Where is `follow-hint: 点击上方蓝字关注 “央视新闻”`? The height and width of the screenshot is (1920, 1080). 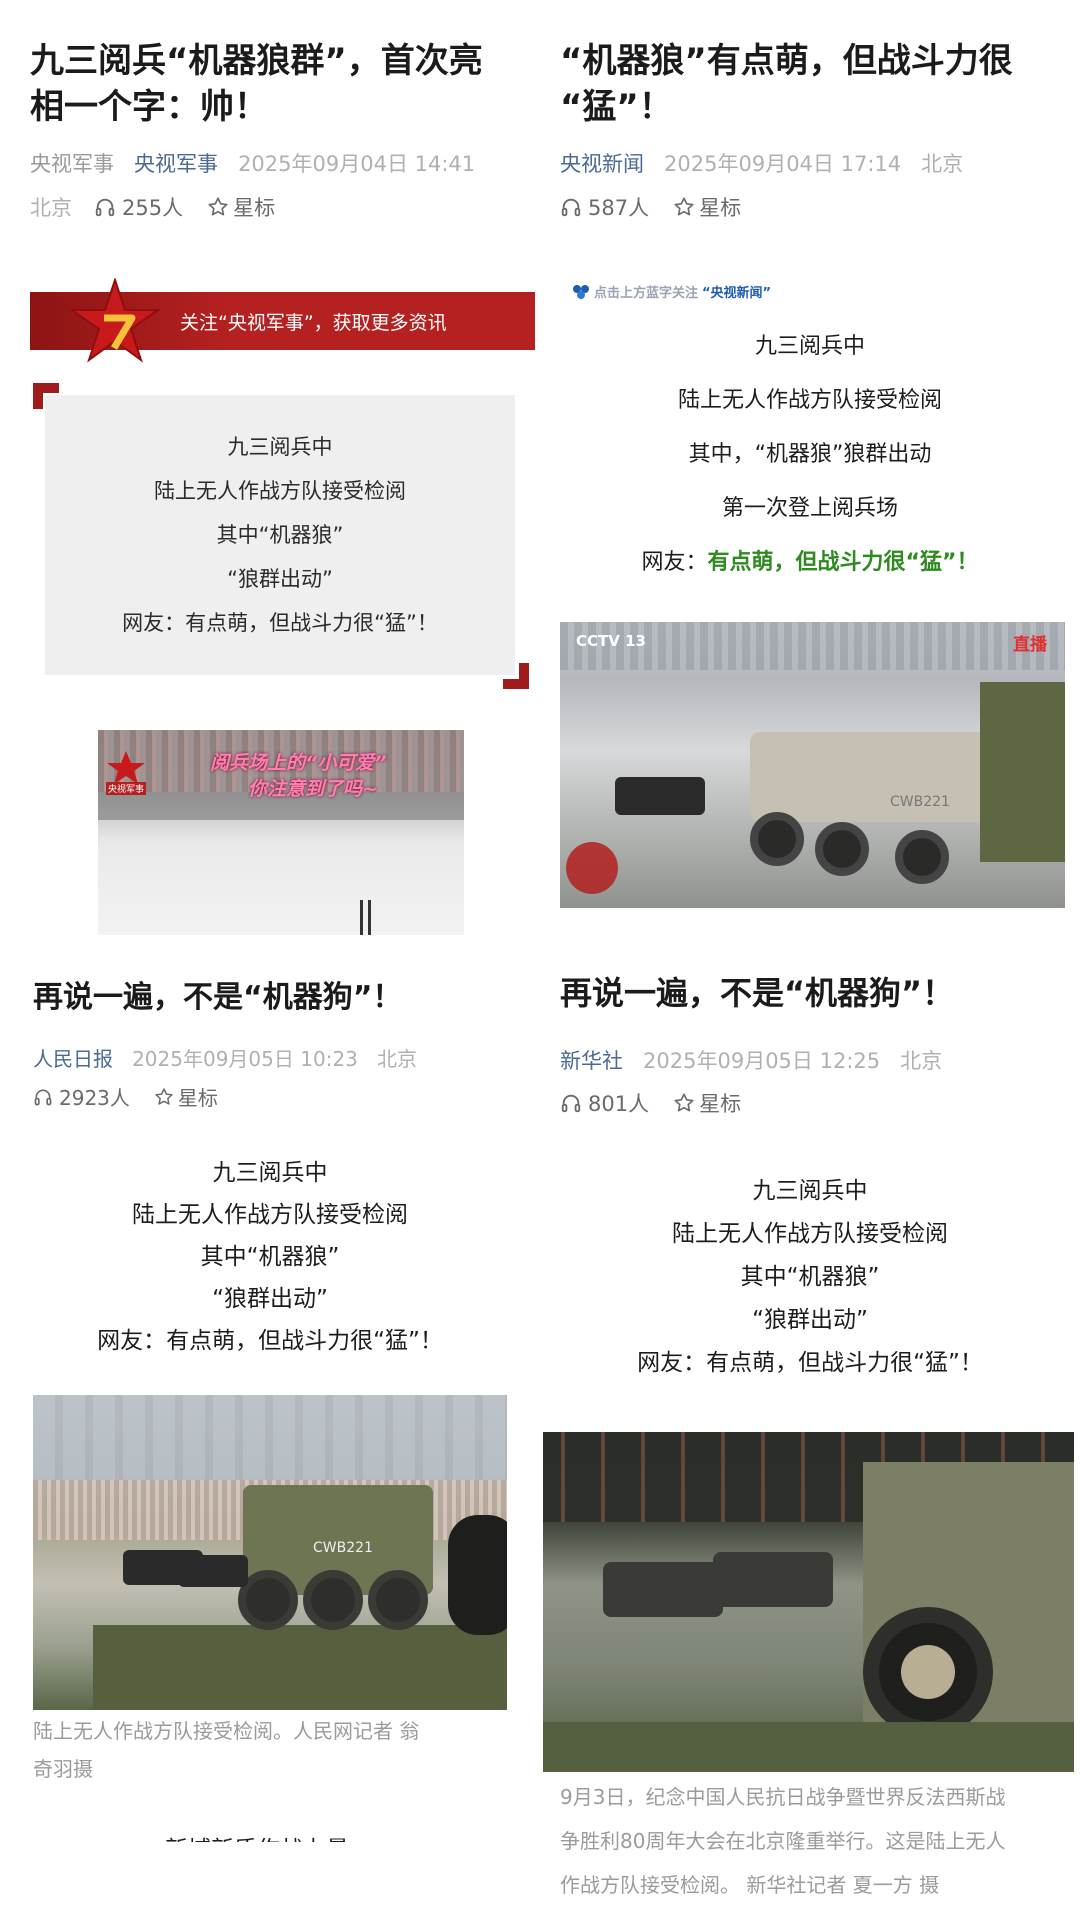
follow-hint: 点击上方蓝字关注 “央视新闻” is located at coordinates (671, 291).